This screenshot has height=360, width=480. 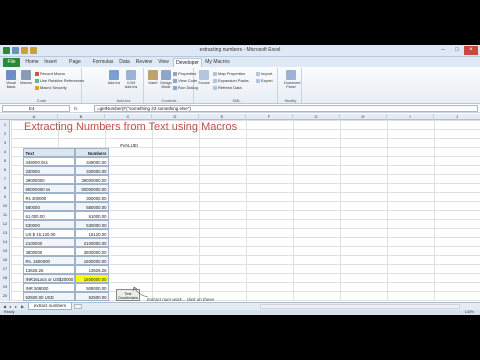 What do you see at coordinates (49, 278) in the screenshot?
I see `table-cell-text: INR16Lacs or US$20000` at bounding box center [49, 278].